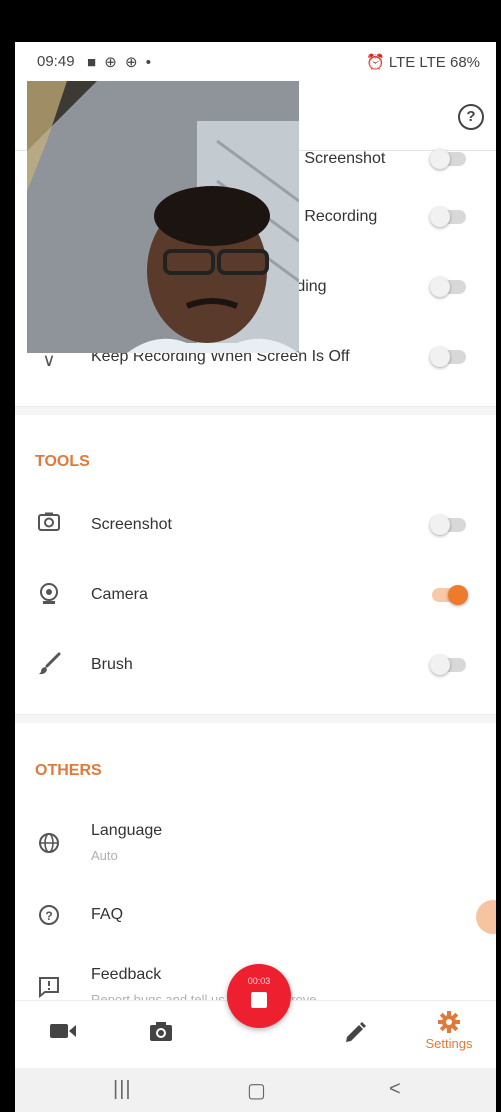 This screenshot has height=1112, width=501. I want to click on status-time: 09:49, so click(56, 61).